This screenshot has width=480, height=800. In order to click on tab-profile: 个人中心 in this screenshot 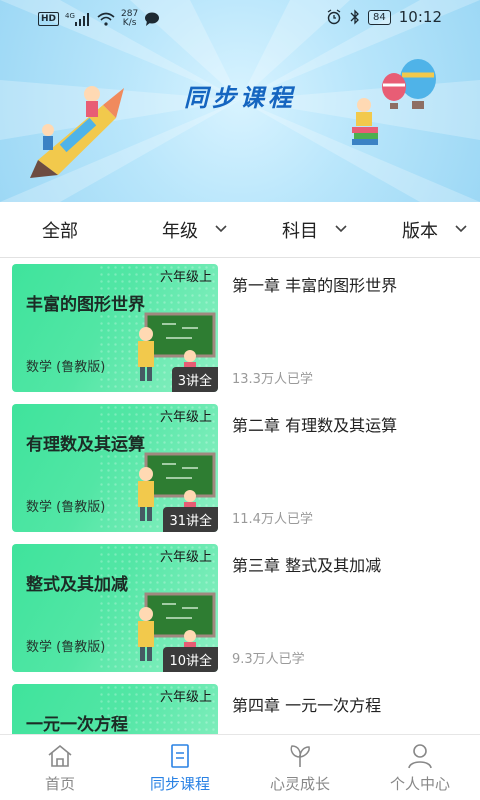, I will do `click(420, 767)`.